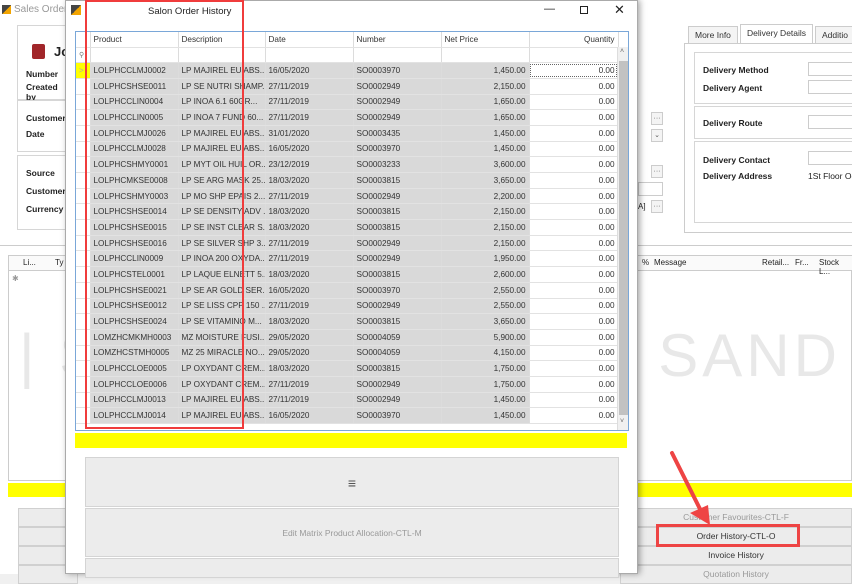 This screenshot has height=584, width=852. Describe the element at coordinates (622, 421) in the screenshot. I see `scroll-down-icon: ˅` at that location.